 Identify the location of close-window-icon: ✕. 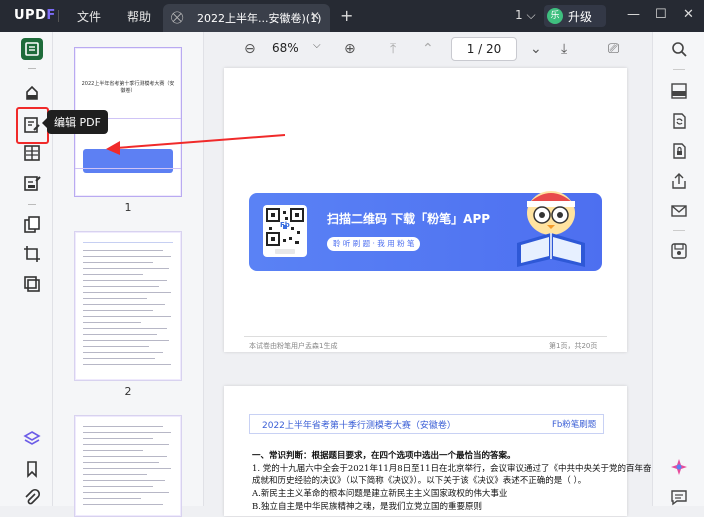
(688, 14).